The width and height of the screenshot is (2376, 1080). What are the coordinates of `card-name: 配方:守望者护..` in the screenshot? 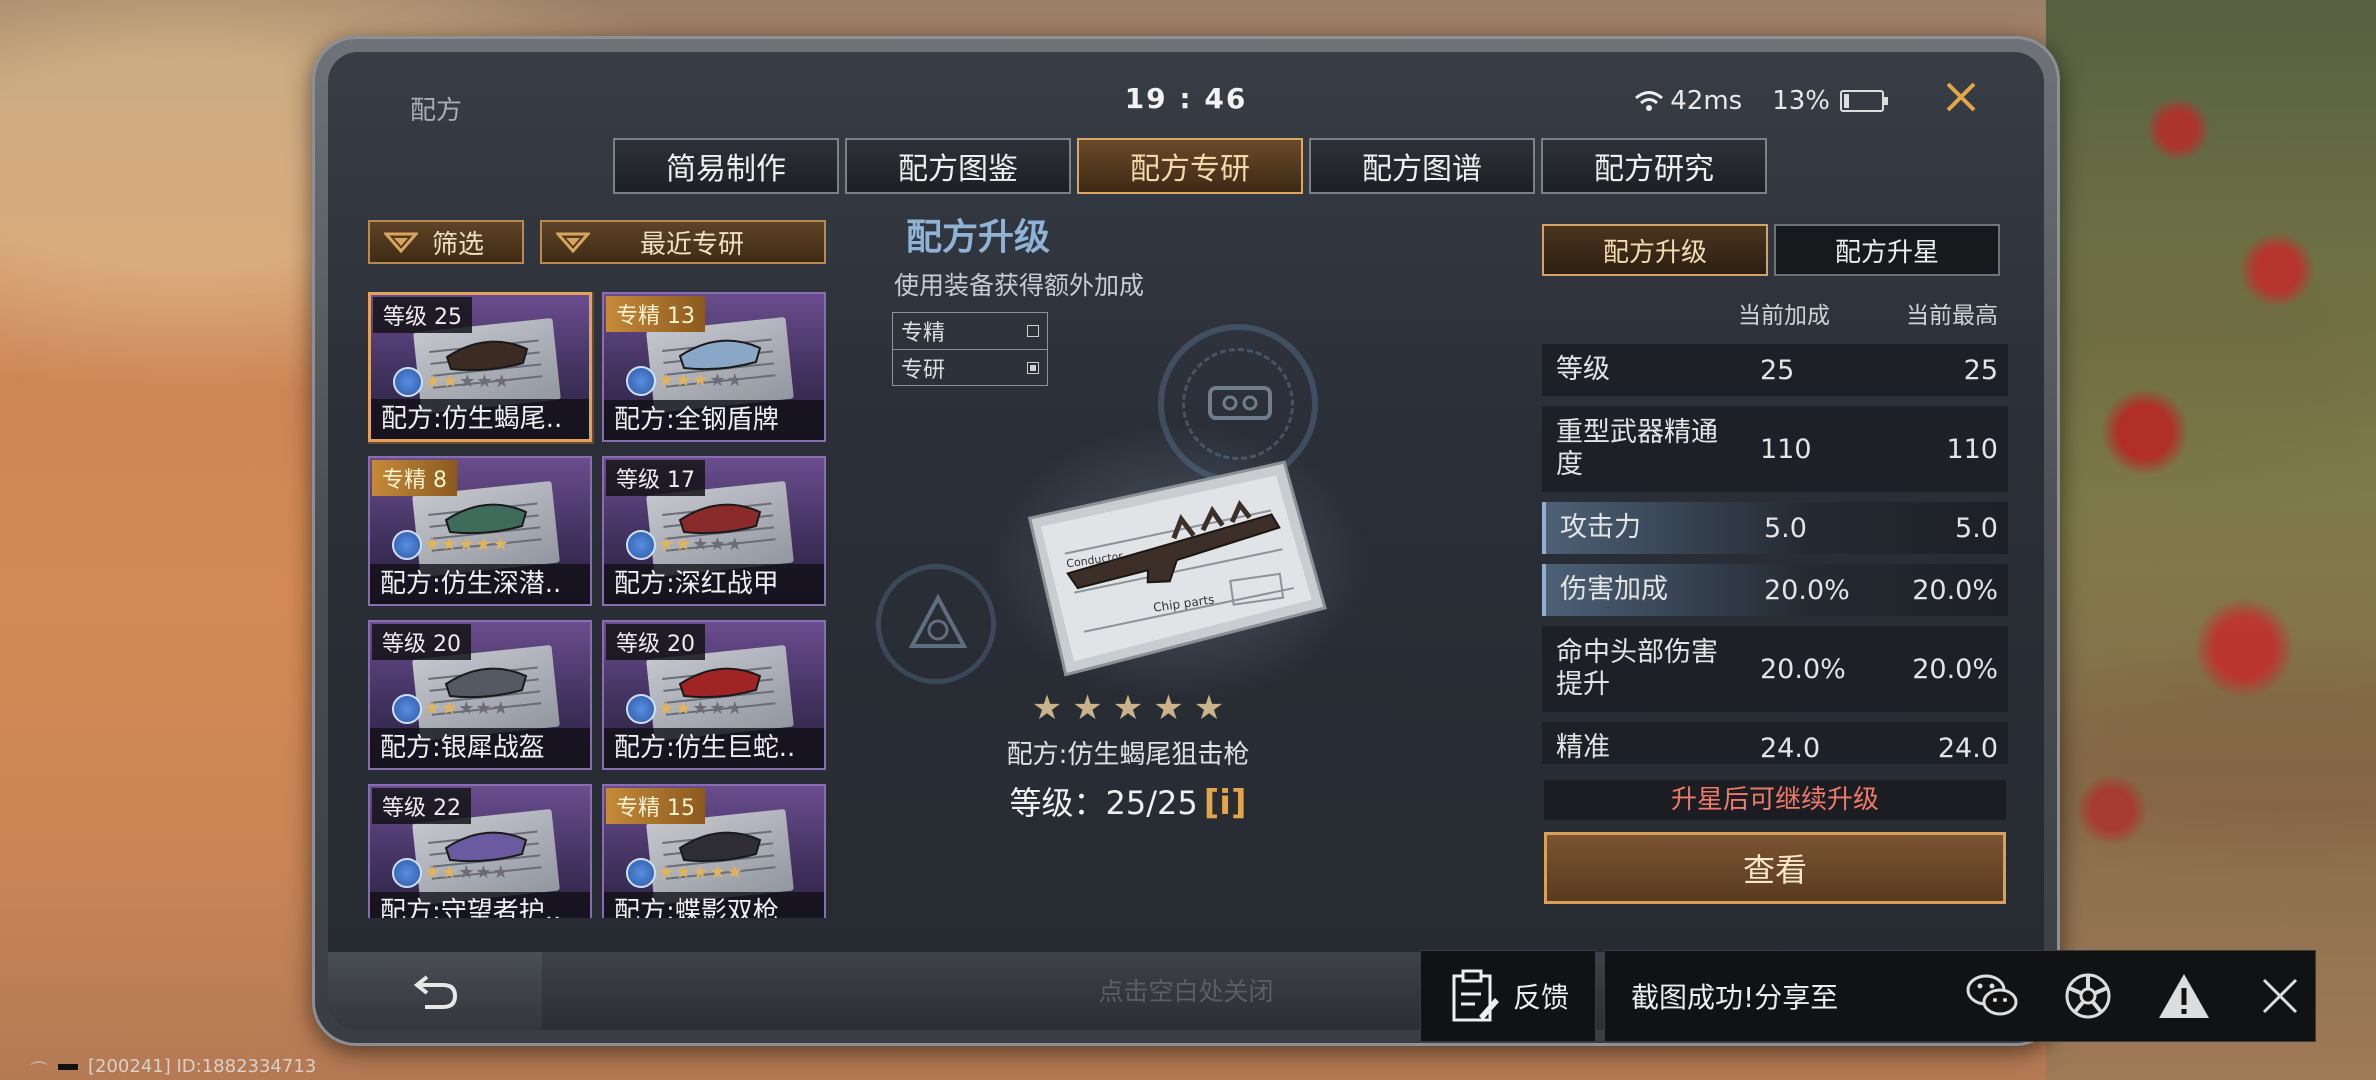 It's located at (480, 905).